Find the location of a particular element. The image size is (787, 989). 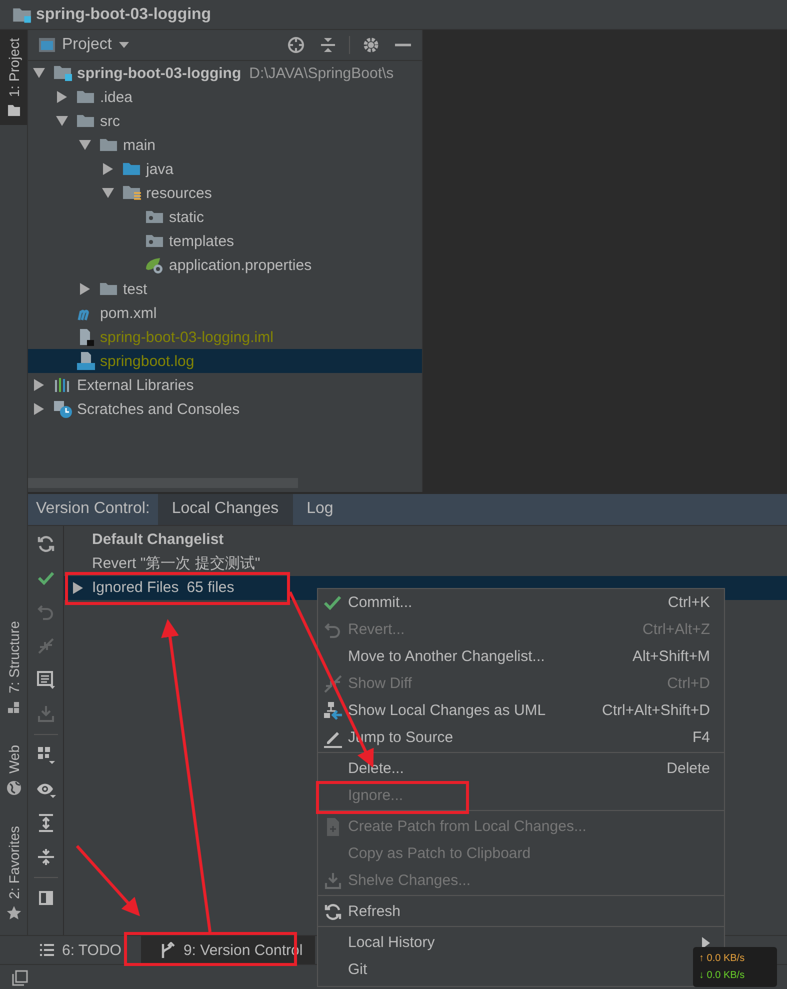

tool-window-tab: Web is located at coordinates (13, 770).